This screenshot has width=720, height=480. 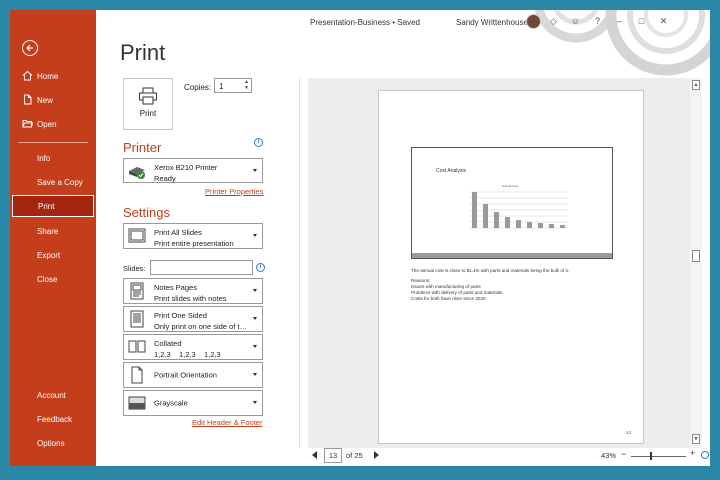 I want to click on slides-icon, so click(x=137, y=235).